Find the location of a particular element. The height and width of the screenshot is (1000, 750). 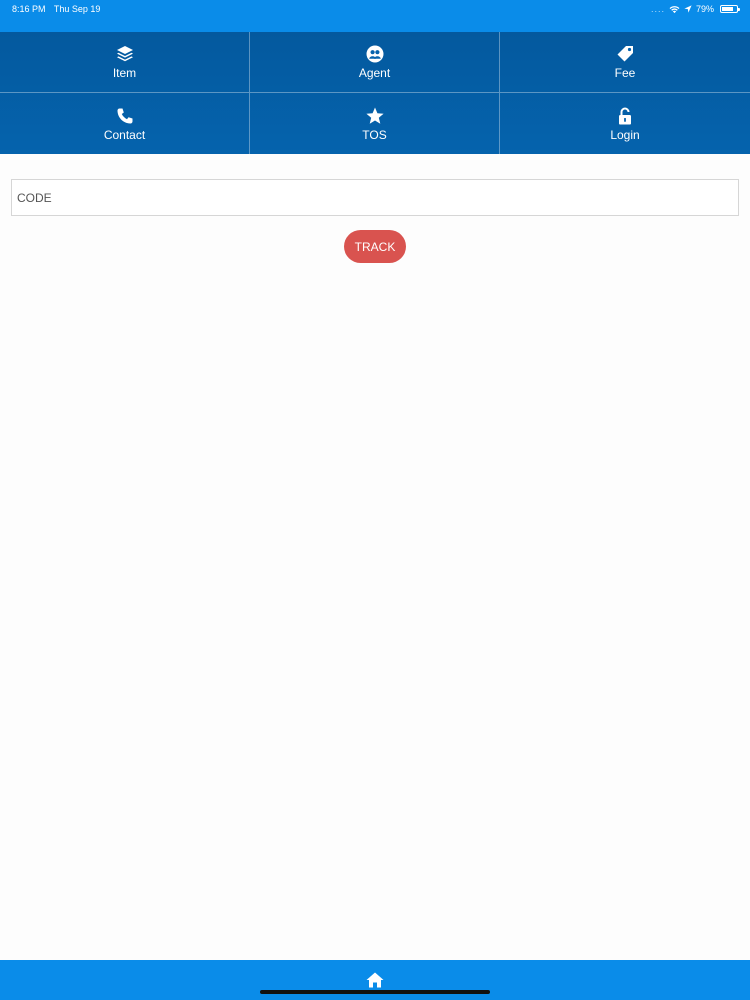

phone-icon is located at coordinates (125, 116).